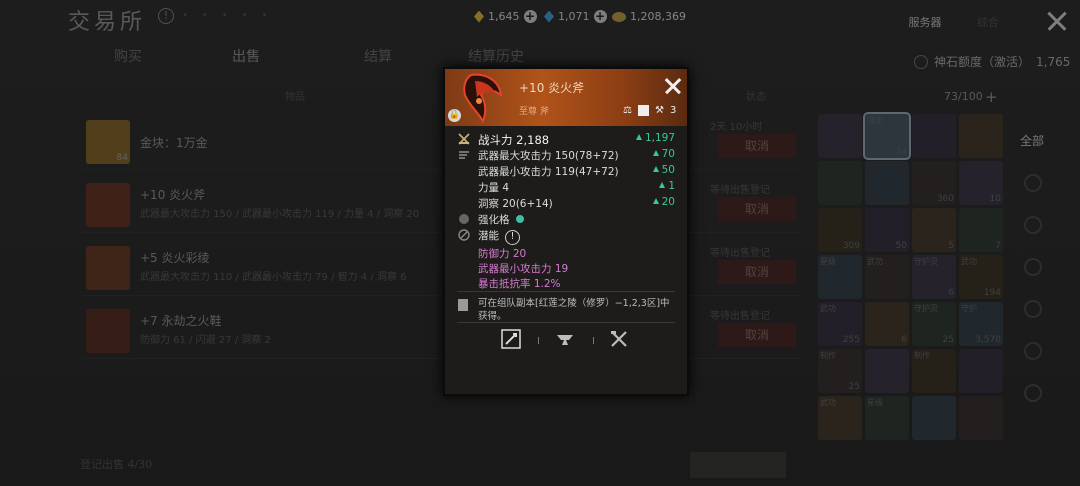  What do you see at coordinates (663, 154) in the screenshot?
I see `stat-delta: 70` at bounding box center [663, 154].